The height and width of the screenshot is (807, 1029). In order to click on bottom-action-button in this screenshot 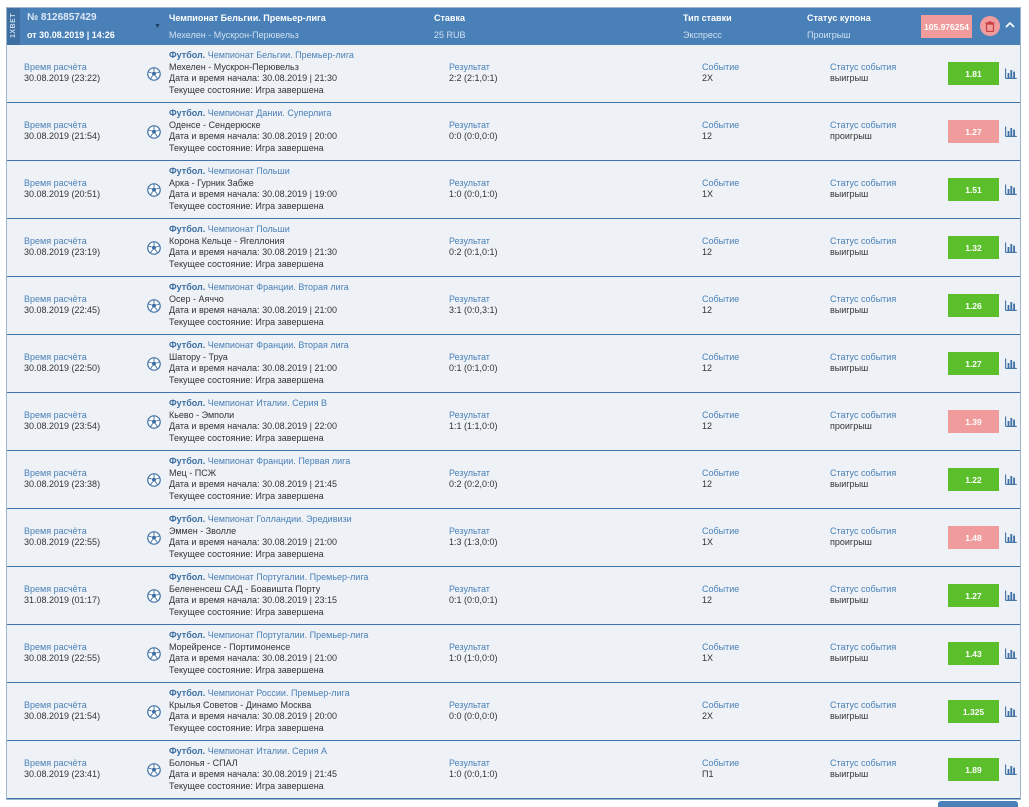, I will do `click(978, 804)`.